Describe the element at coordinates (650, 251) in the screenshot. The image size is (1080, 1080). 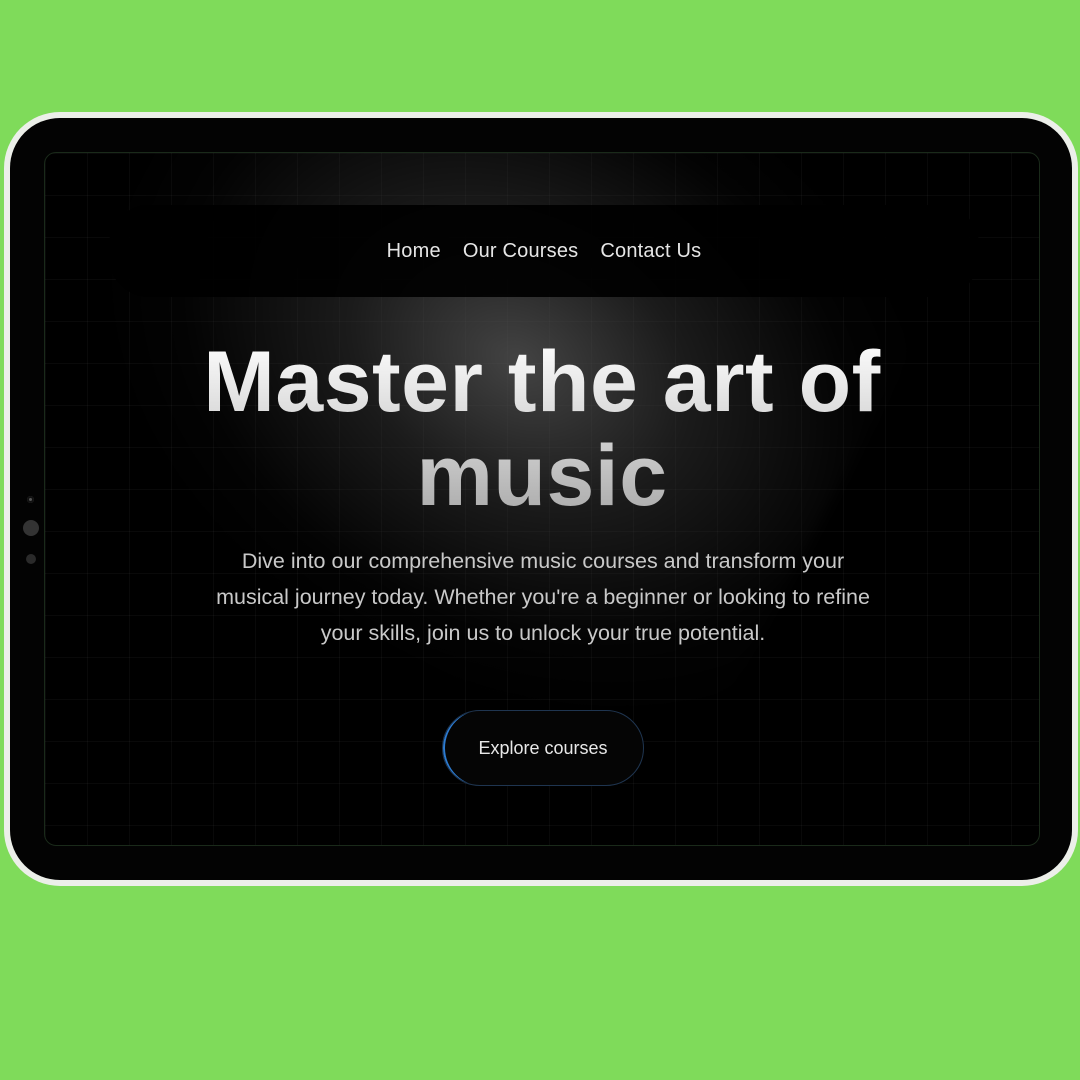
I see `nav-link-contact-us: Contact Us` at that location.